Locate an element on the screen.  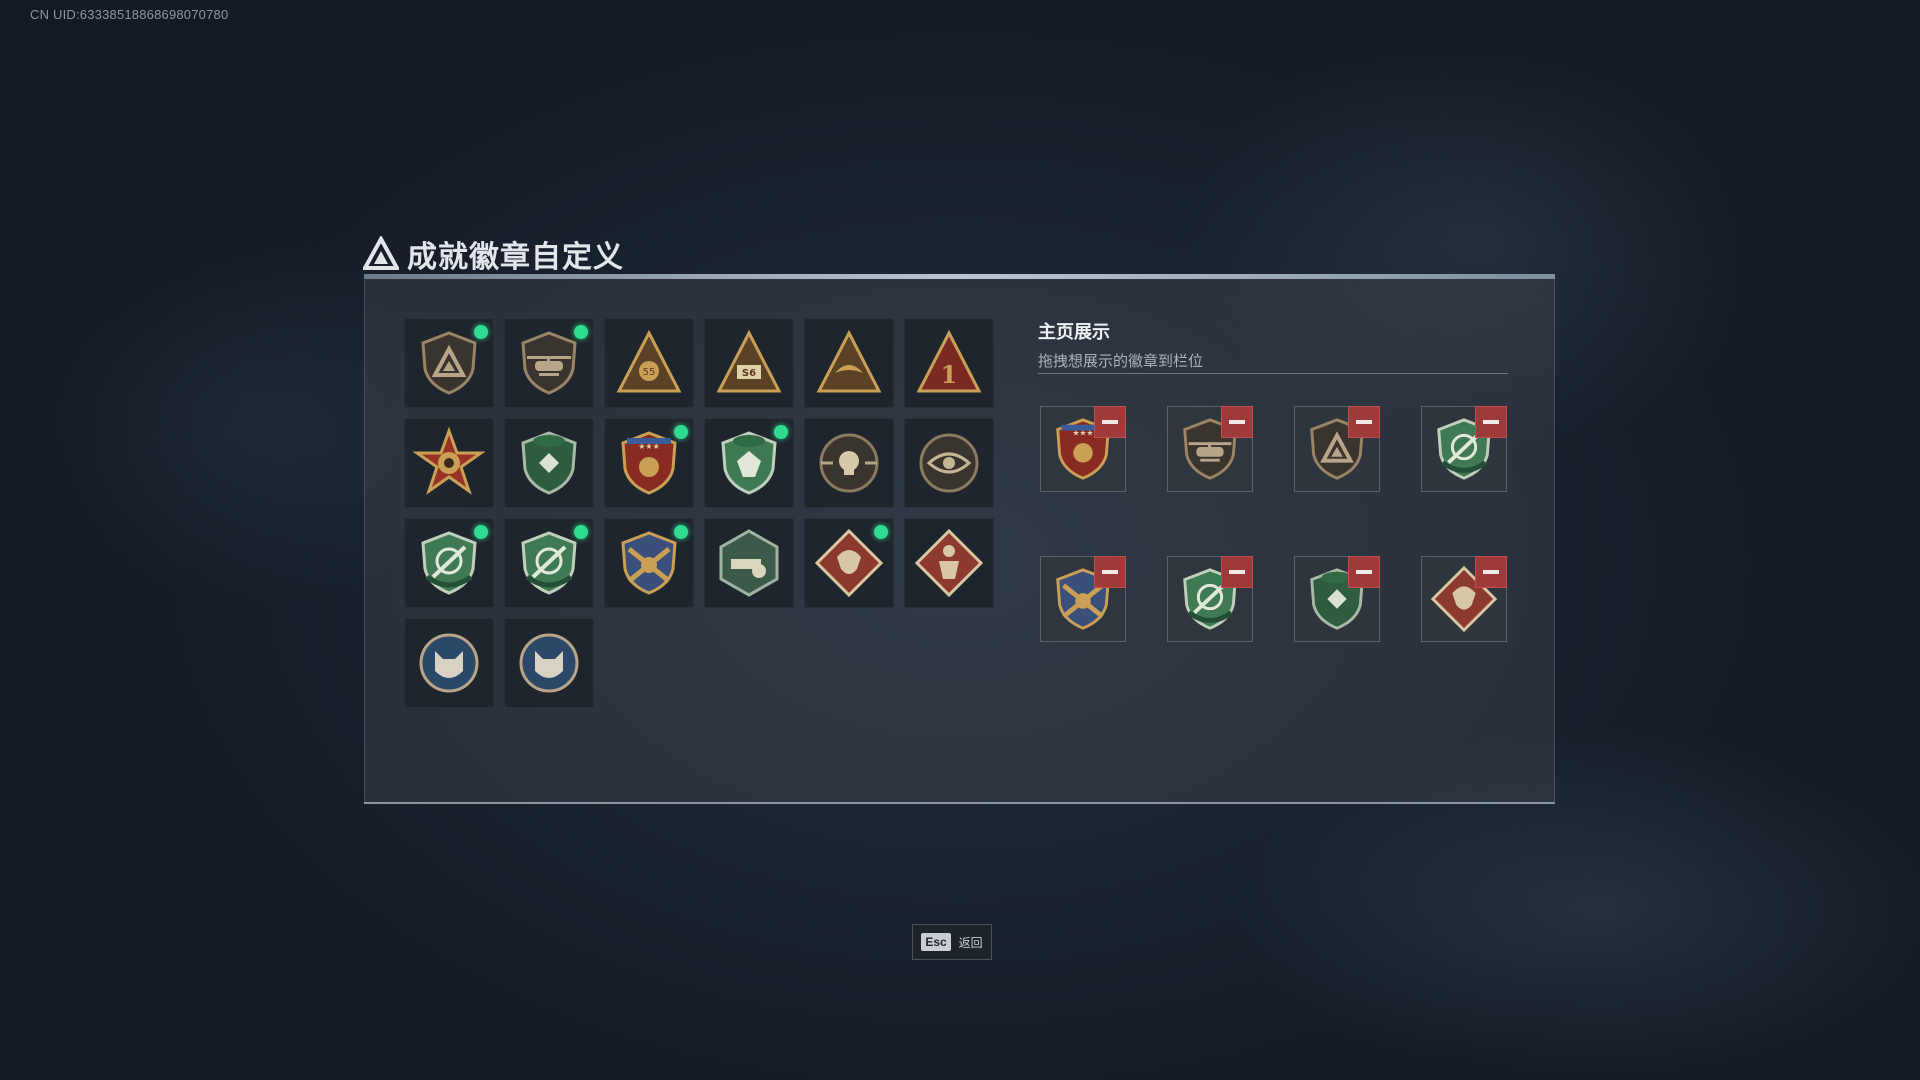
green-gem-shield-badge-icon is located at coordinates (749, 463).